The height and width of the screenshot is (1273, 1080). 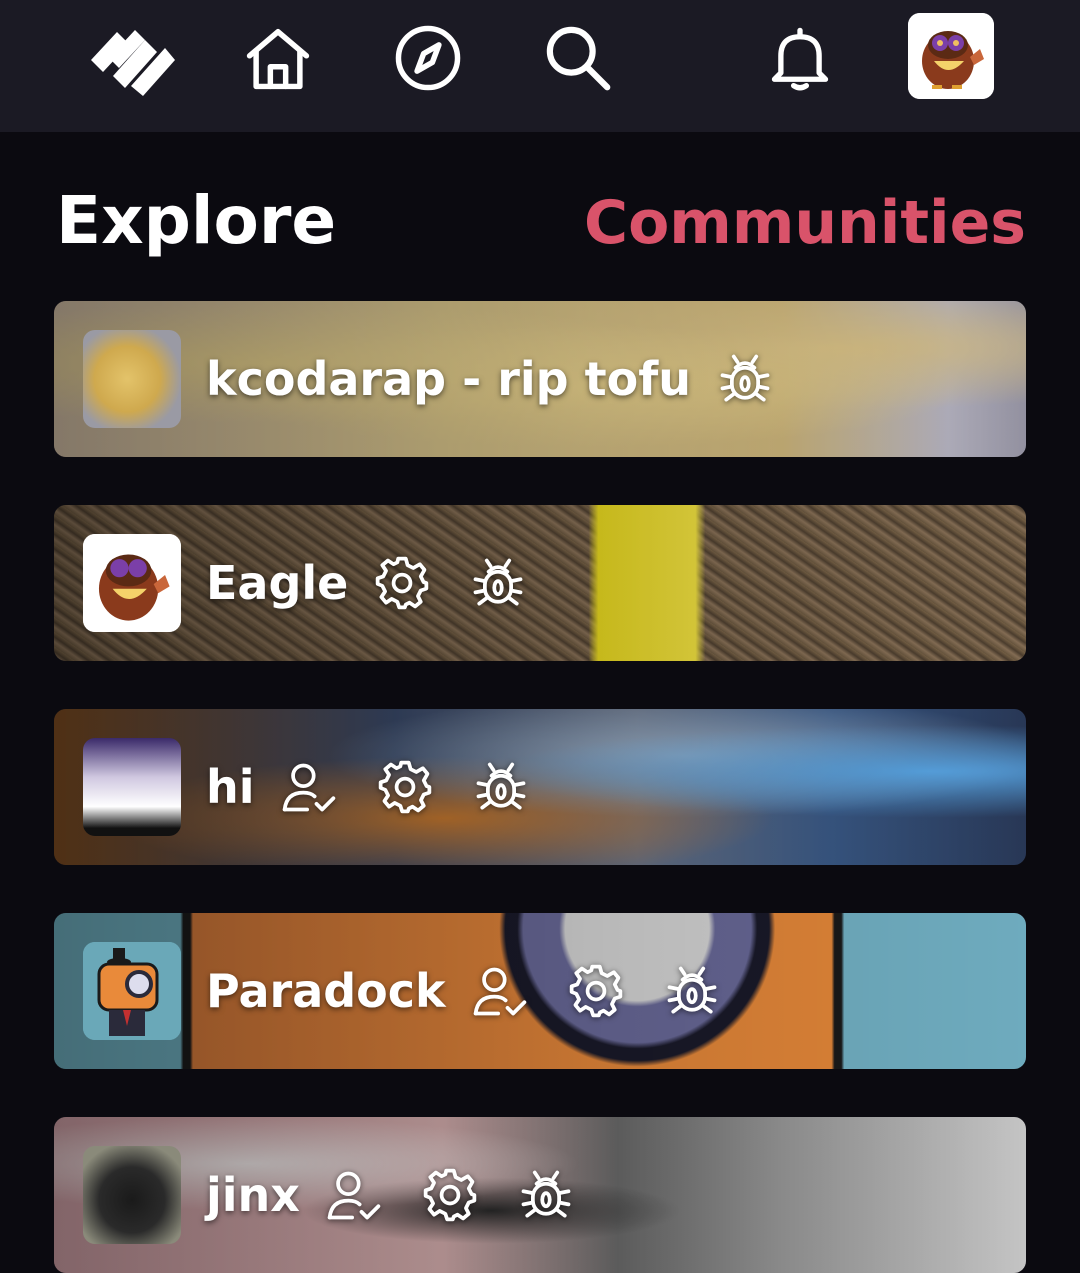 What do you see at coordinates (253, 1195) in the screenshot?
I see `community-name: jinx` at bounding box center [253, 1195].